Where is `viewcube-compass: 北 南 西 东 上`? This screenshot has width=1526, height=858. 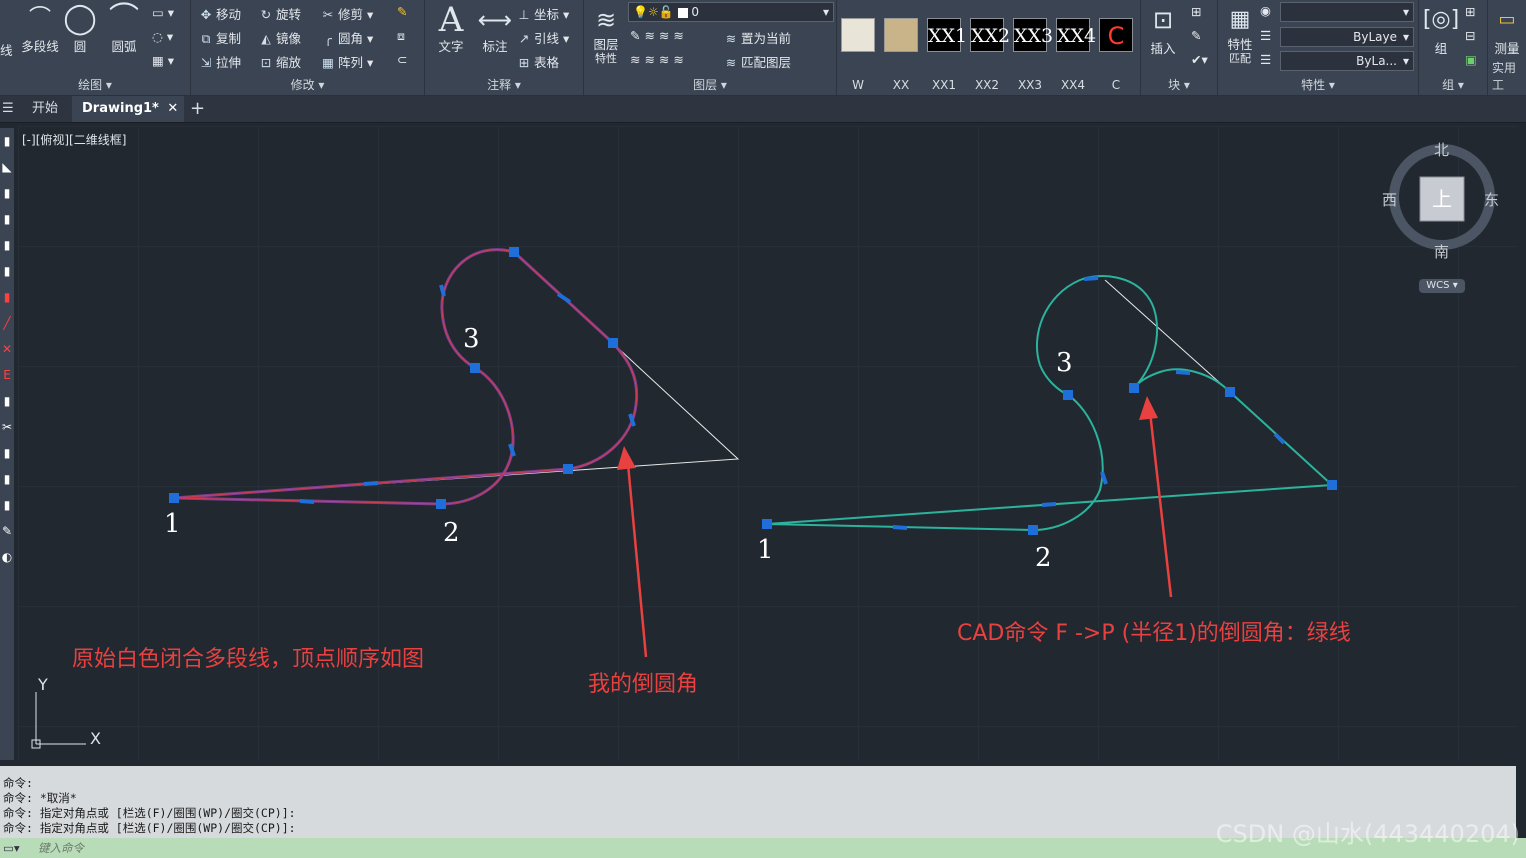 viewcube-compass: 北 南 西 东 上 is located at coordinates (1440, 201).